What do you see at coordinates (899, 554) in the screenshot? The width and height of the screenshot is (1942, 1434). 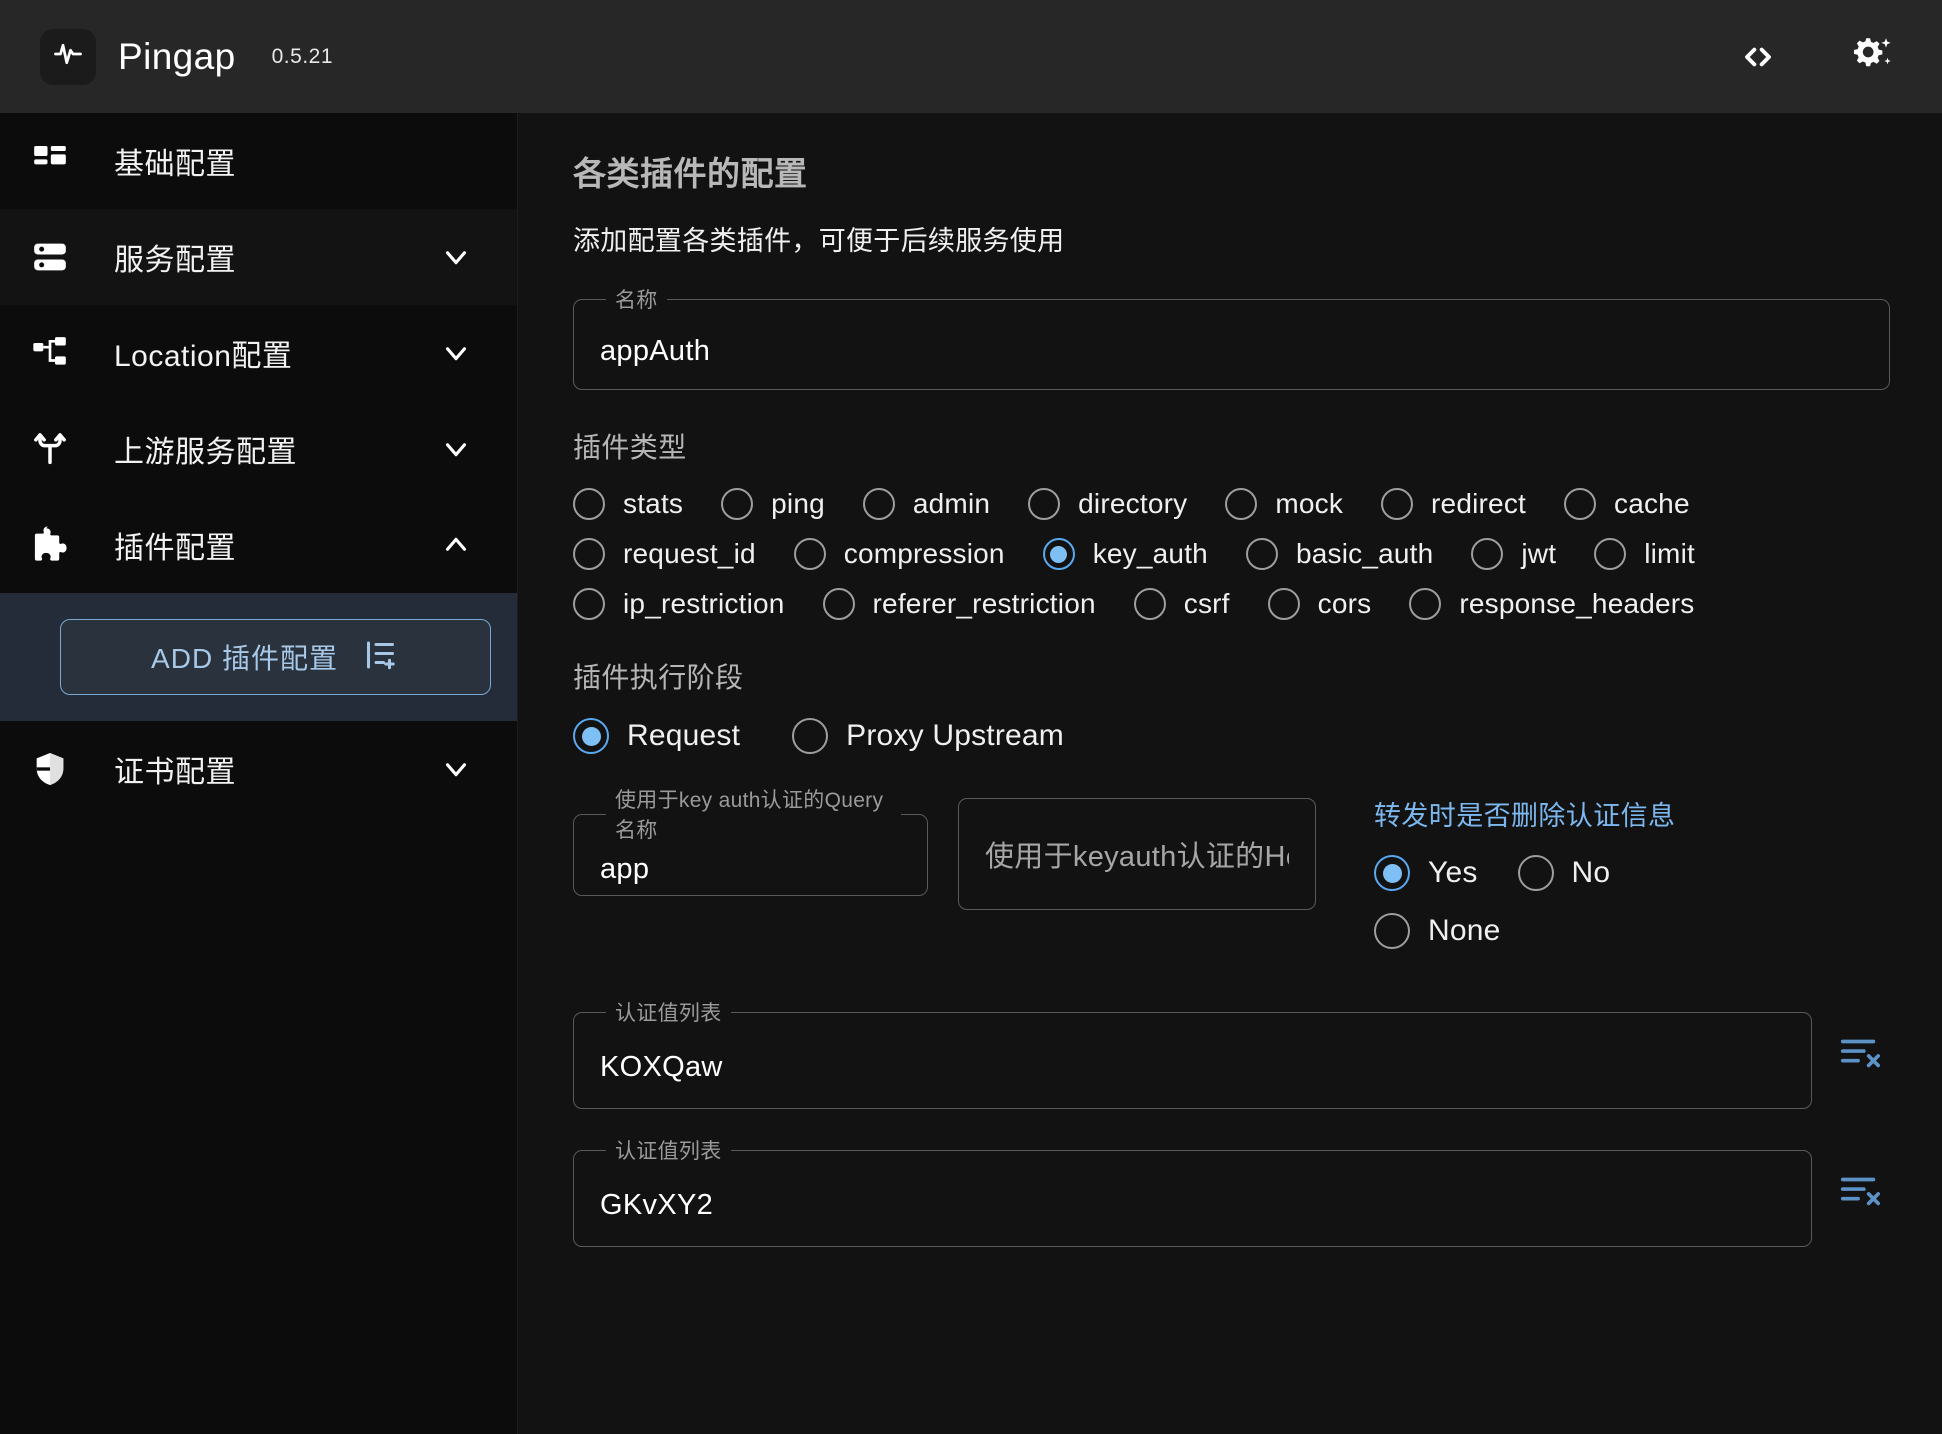 I see `plugin-type-option-compression: compression` at bounding box center [899, 554].